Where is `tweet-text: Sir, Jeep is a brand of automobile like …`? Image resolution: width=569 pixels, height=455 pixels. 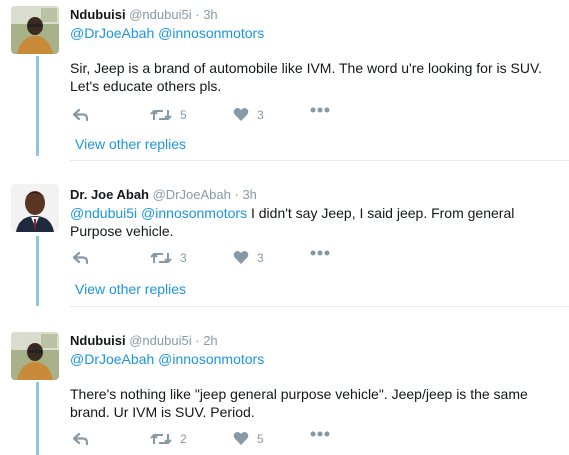 tweet-text: Sir, Jeep is a brand of automobile like … is located at coordinates (306, 77).